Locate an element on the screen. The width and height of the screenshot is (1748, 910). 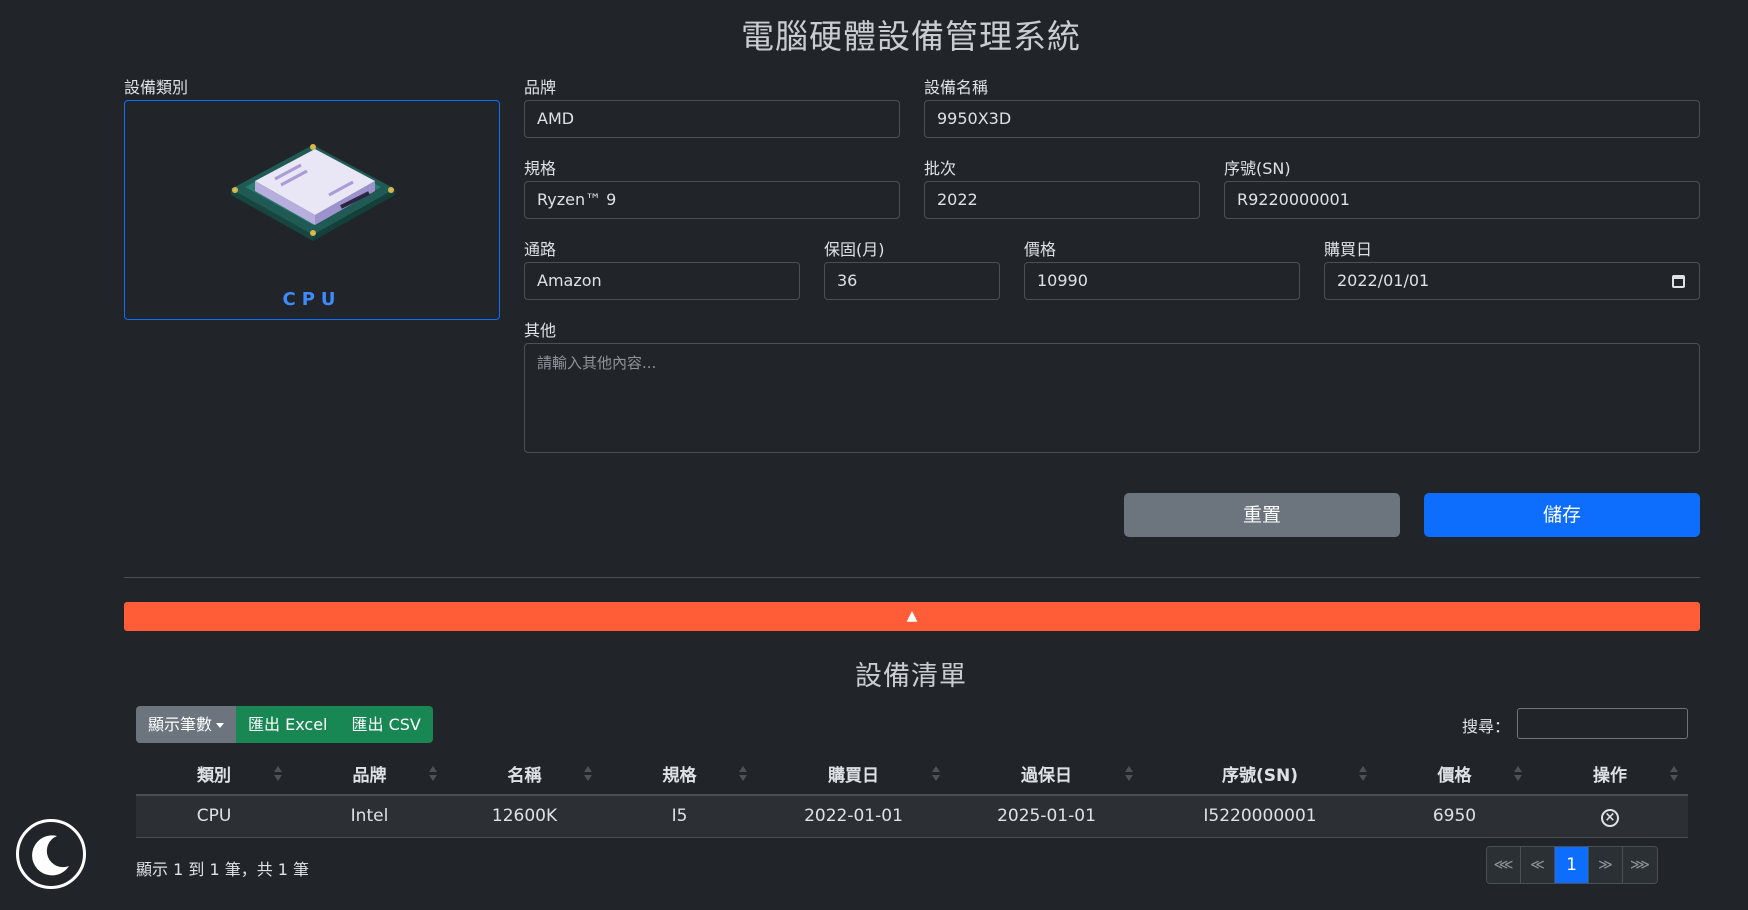
search-label: 搜尋： is located at coordinates (1486, 726).